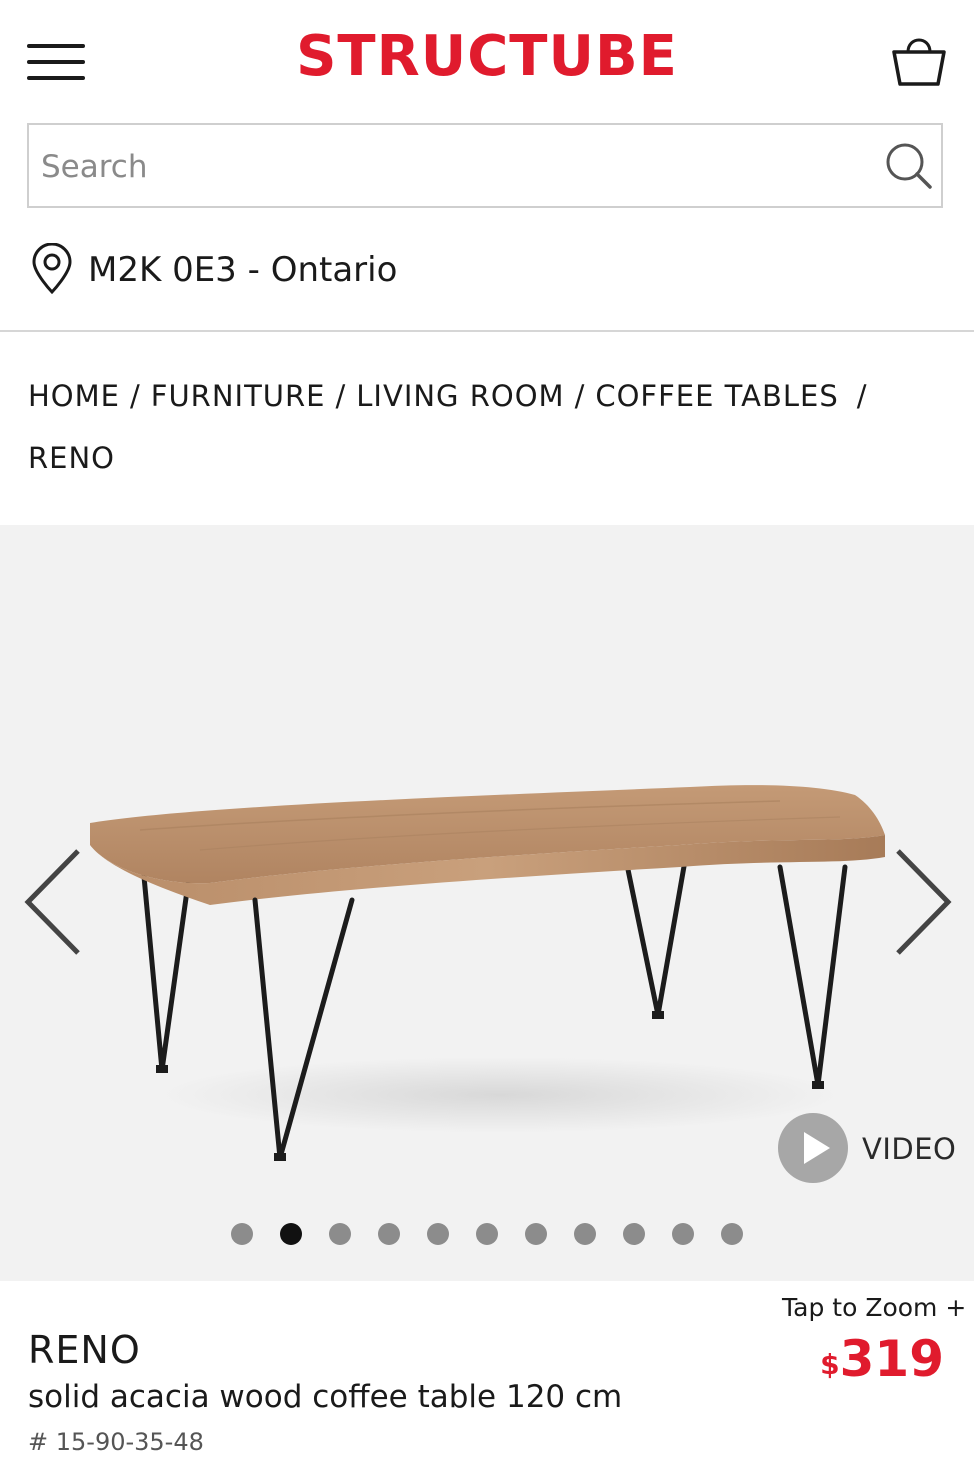 The image size is (974, 1457). I want to click on play-icon, so click(813, 1148).